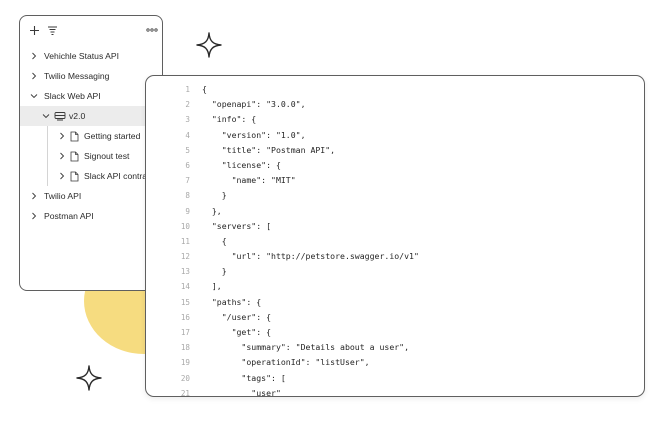  I want to click on code-line: 3 "info": {, so click(395, 119).